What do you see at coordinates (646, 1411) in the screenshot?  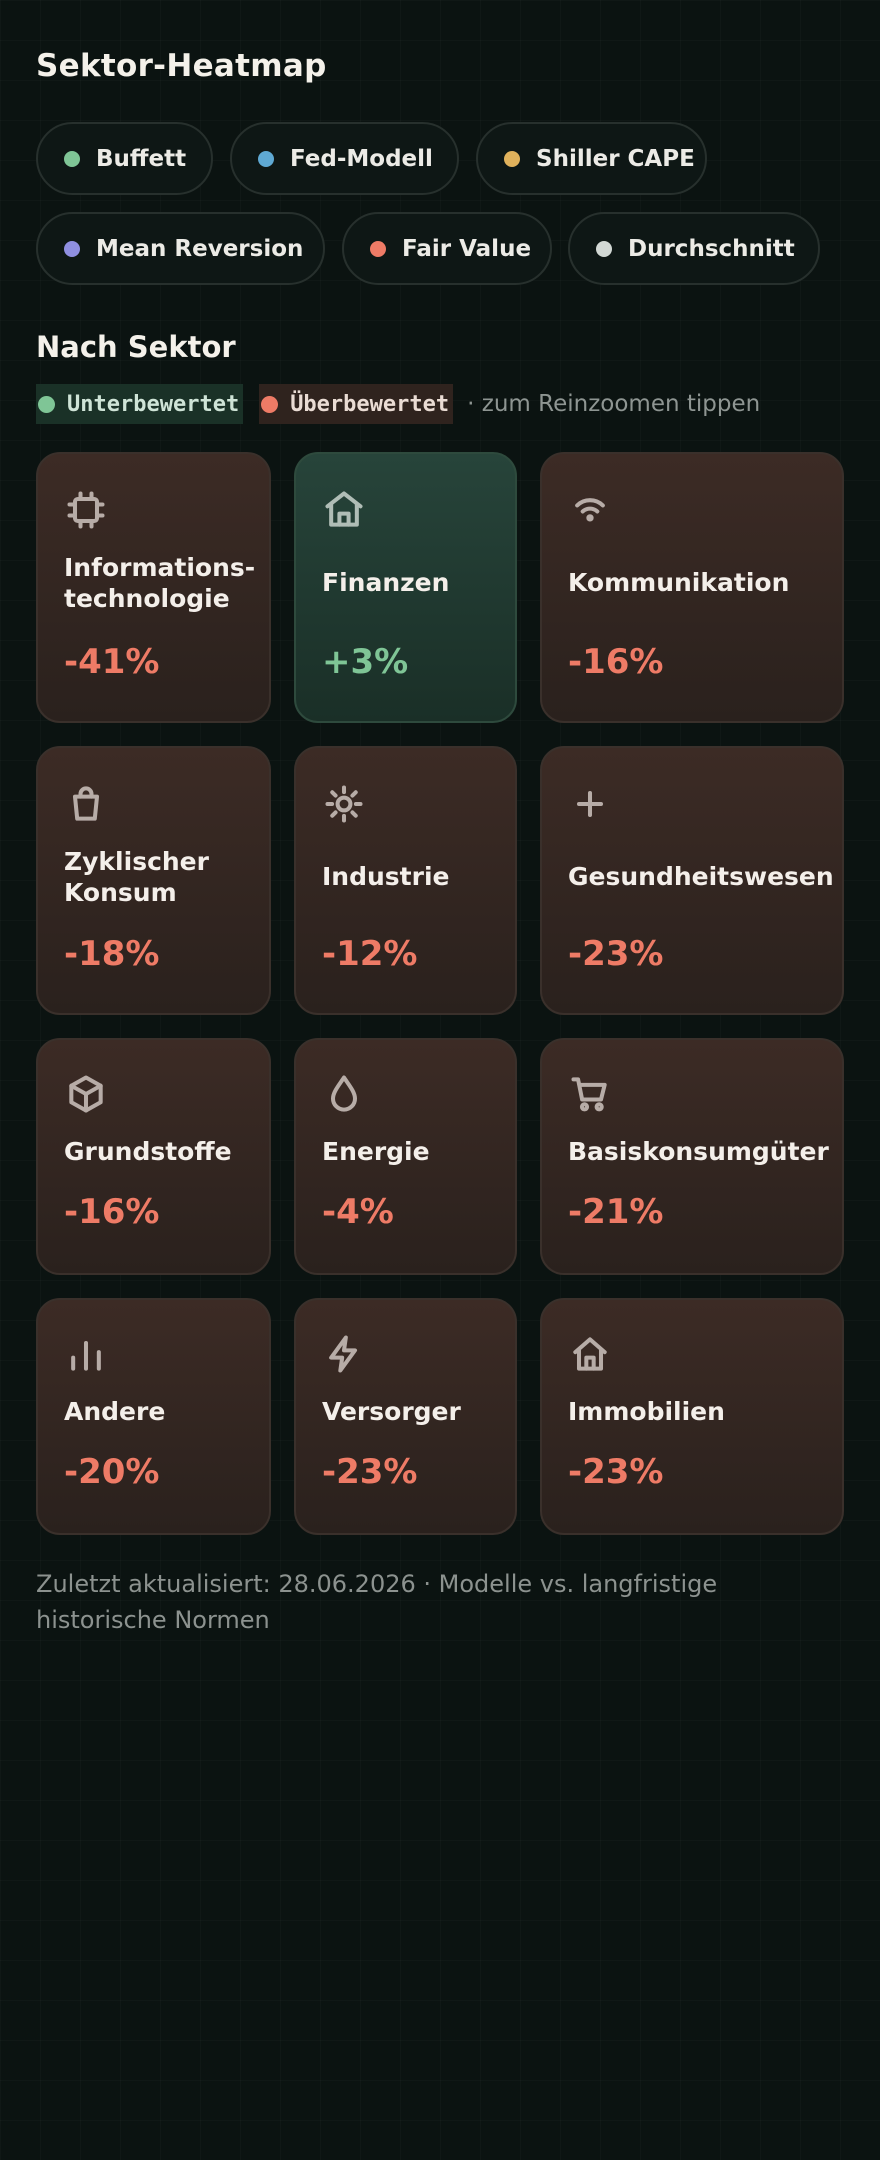 I see `sector-name: Immobilien` at bounding box center [646, 1411].